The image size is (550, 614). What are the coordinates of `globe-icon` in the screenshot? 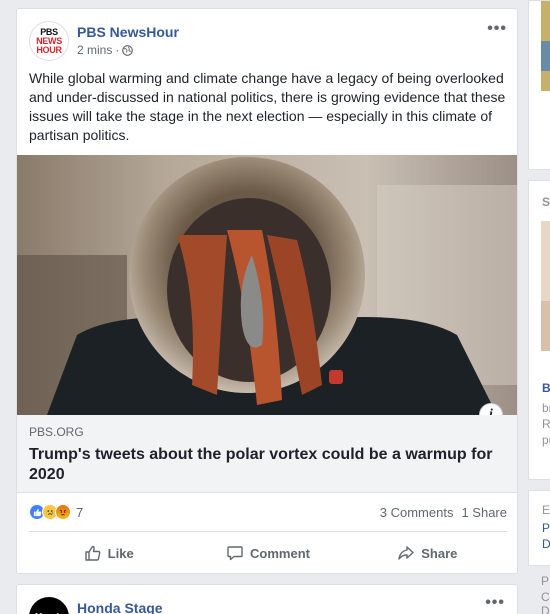 It's located at (128, 50).